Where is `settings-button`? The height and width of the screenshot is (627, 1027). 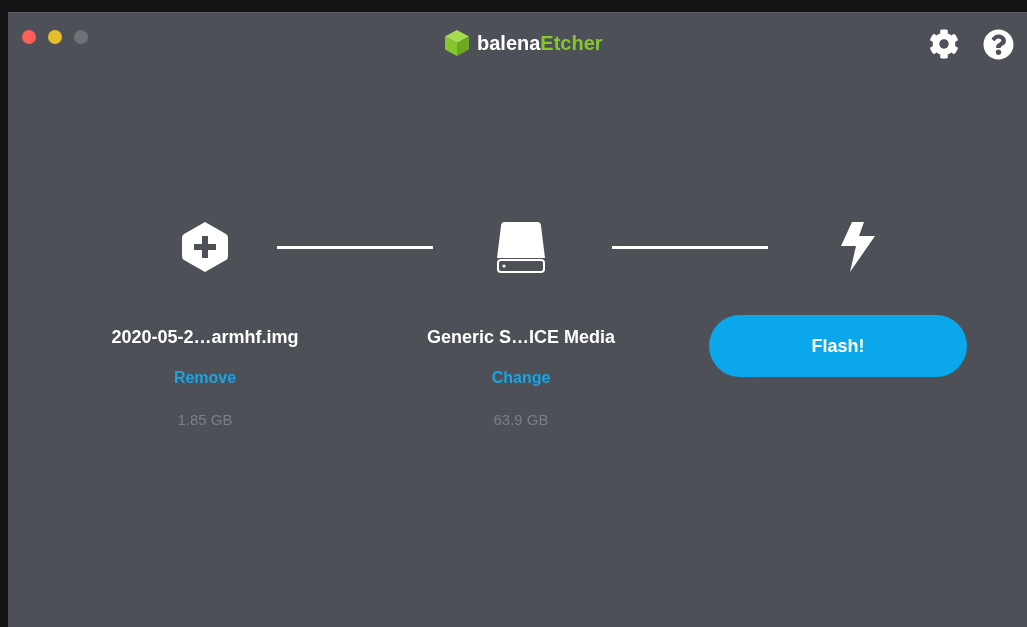 settings-button is located at coordinates (944, 44).